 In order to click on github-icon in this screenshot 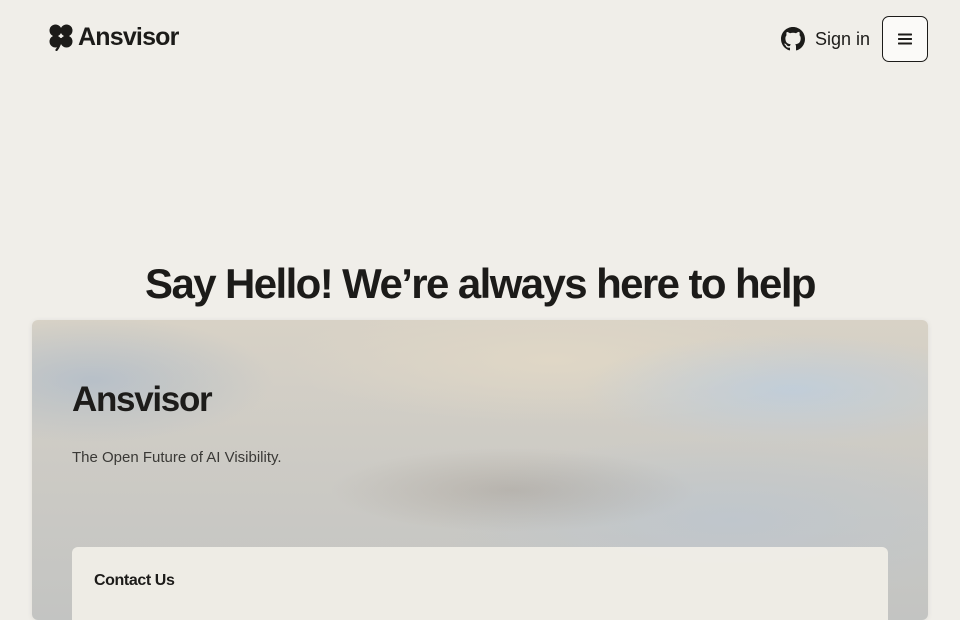, I will do `click(792, 39)`.